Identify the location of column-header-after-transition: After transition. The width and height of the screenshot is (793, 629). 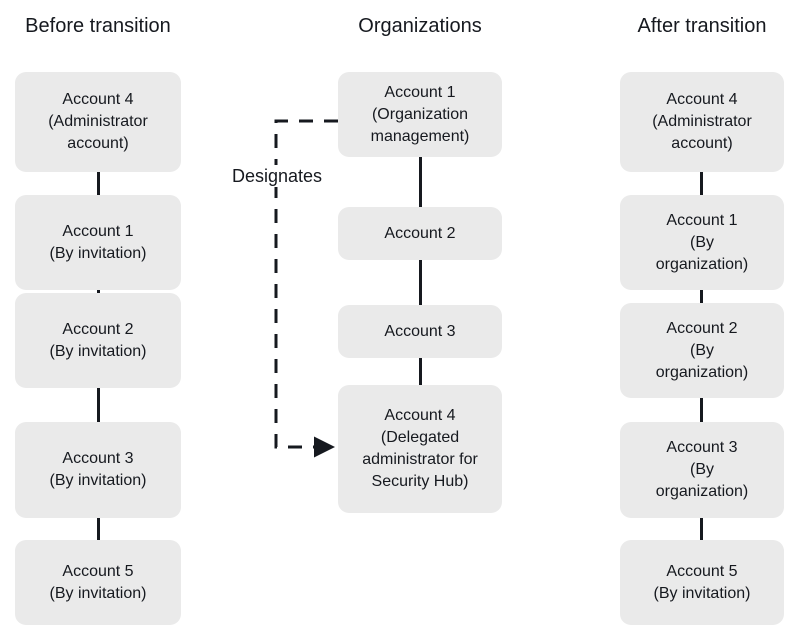
(702, 26).